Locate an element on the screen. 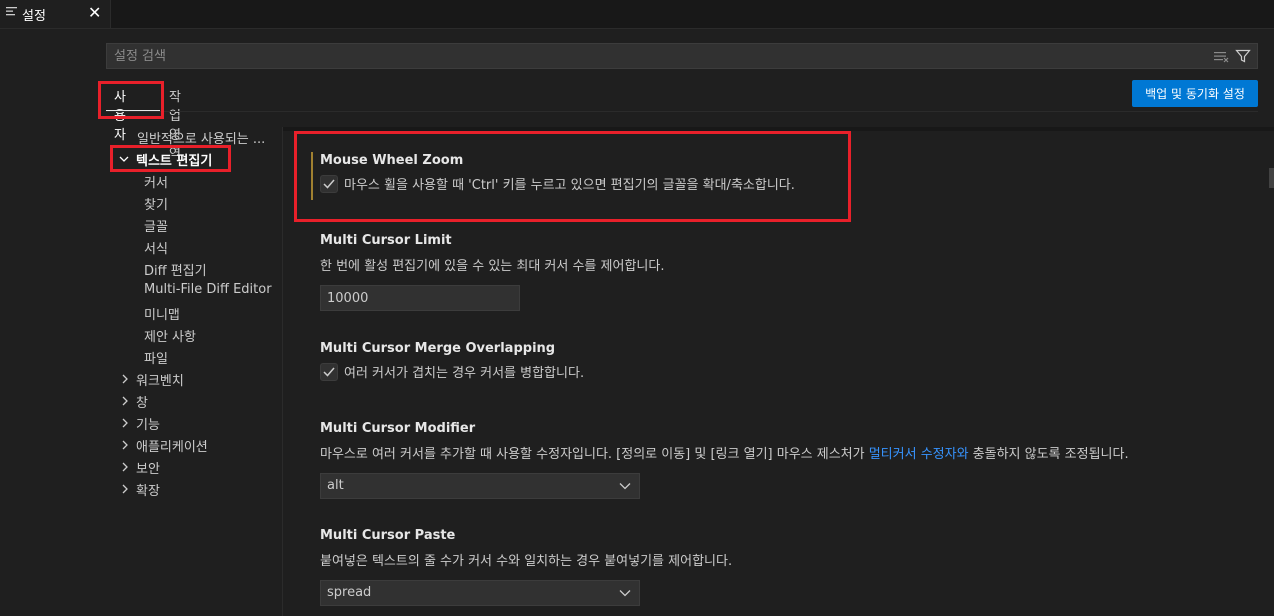 This screenshot has height=616, width=1274. settings-search-input is located at coordinates (664, 56).